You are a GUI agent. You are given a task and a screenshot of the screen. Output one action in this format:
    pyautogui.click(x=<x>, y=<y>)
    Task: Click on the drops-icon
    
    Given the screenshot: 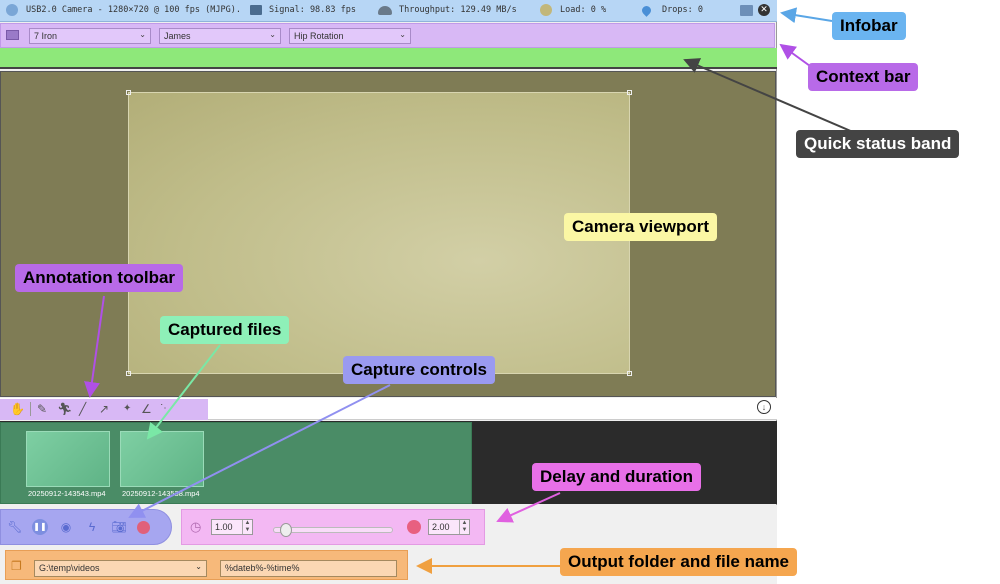 What is the action you would take?
    pyautogui.click(x=646, y=10)
    